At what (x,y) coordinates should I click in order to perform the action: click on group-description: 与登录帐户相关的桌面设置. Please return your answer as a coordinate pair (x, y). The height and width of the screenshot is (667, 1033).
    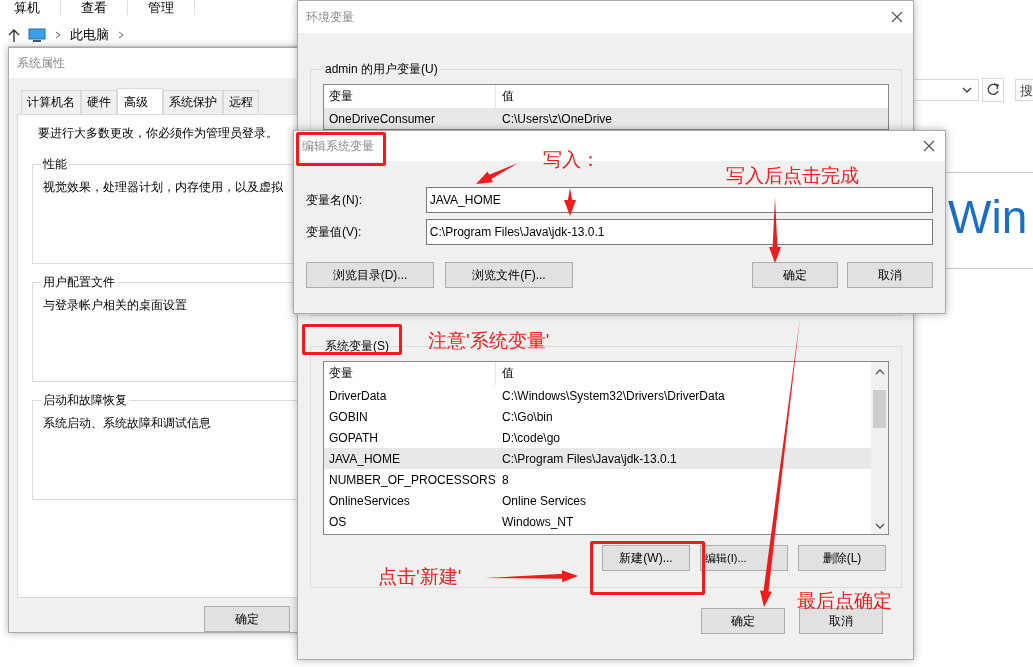
    Looking at the image, I should click on (115, 305).